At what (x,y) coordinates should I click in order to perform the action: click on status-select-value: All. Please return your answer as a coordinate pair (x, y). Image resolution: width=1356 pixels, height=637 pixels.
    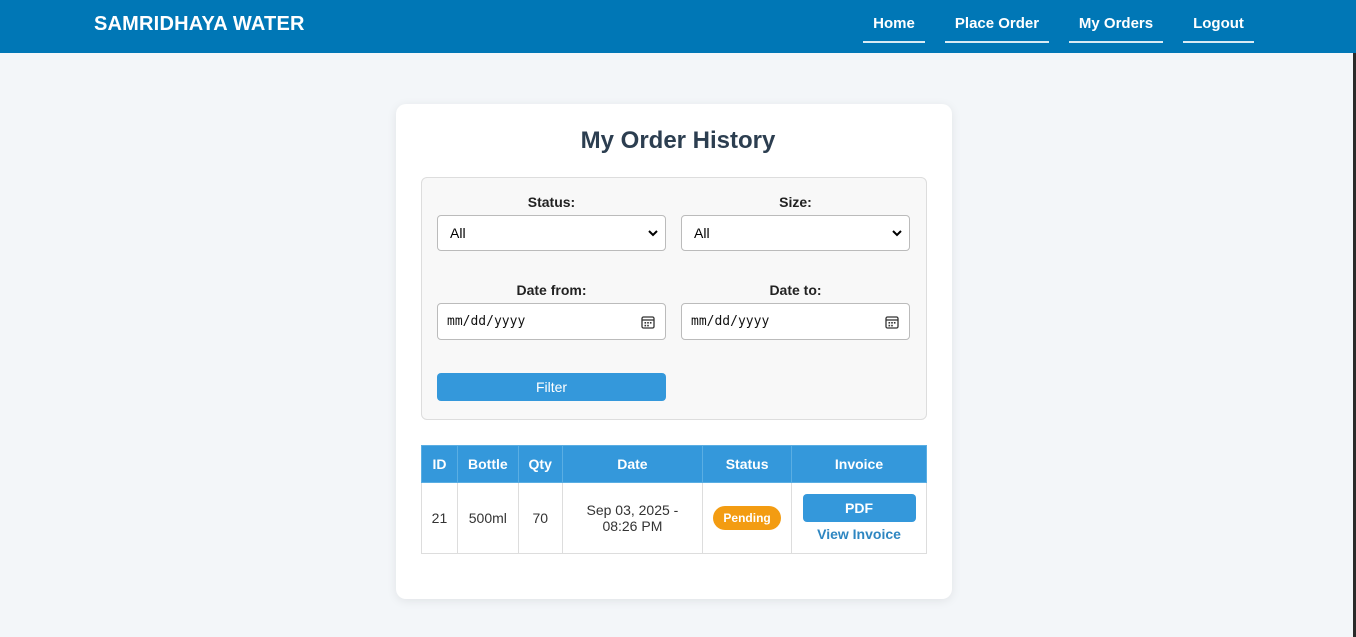
    Looking at the image, I should click on (458, 233).